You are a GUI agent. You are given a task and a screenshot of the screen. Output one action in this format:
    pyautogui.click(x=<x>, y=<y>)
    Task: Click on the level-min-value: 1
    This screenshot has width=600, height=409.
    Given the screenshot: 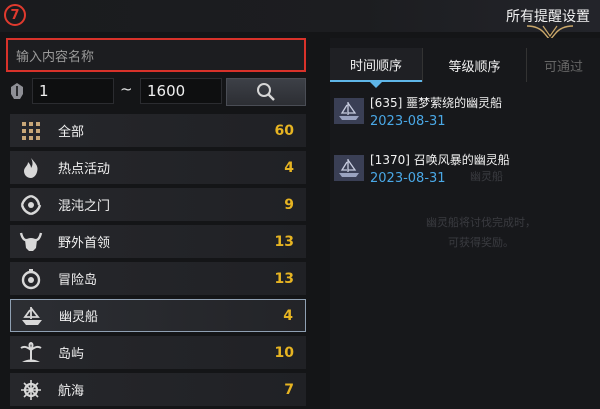 What is the action you would take?
    pyautogui.click(x=44, y=91)
    